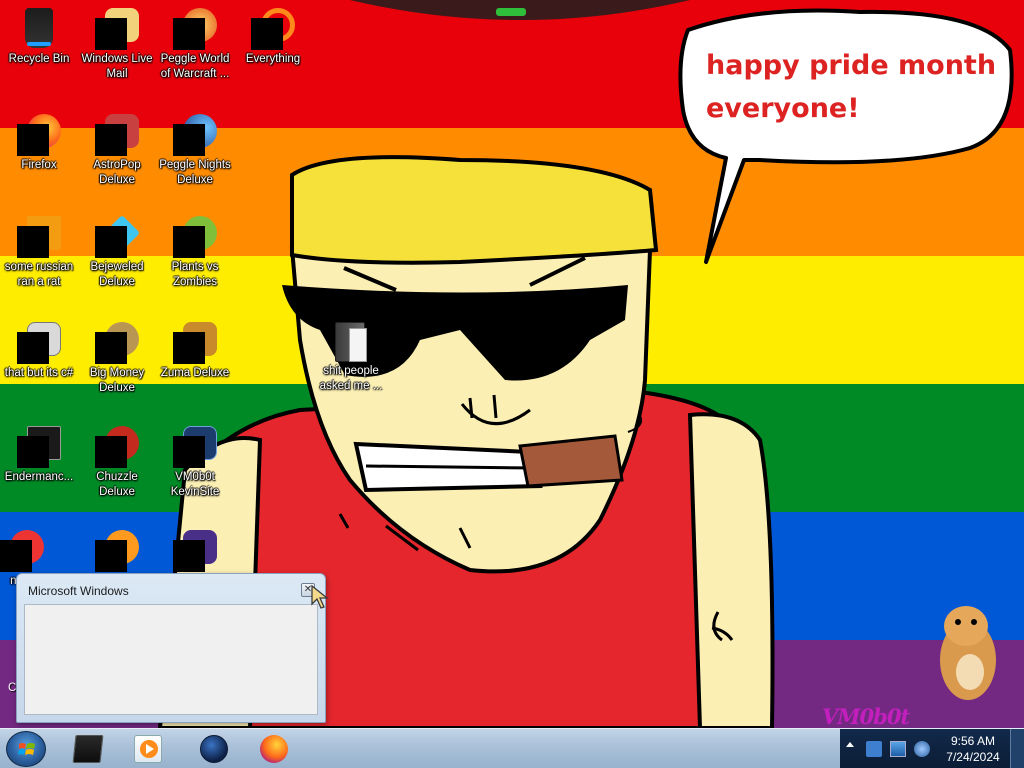  Describe the element at coordinates (1017, 748) in the screenshot. I see `show-desktop-button` at that location.